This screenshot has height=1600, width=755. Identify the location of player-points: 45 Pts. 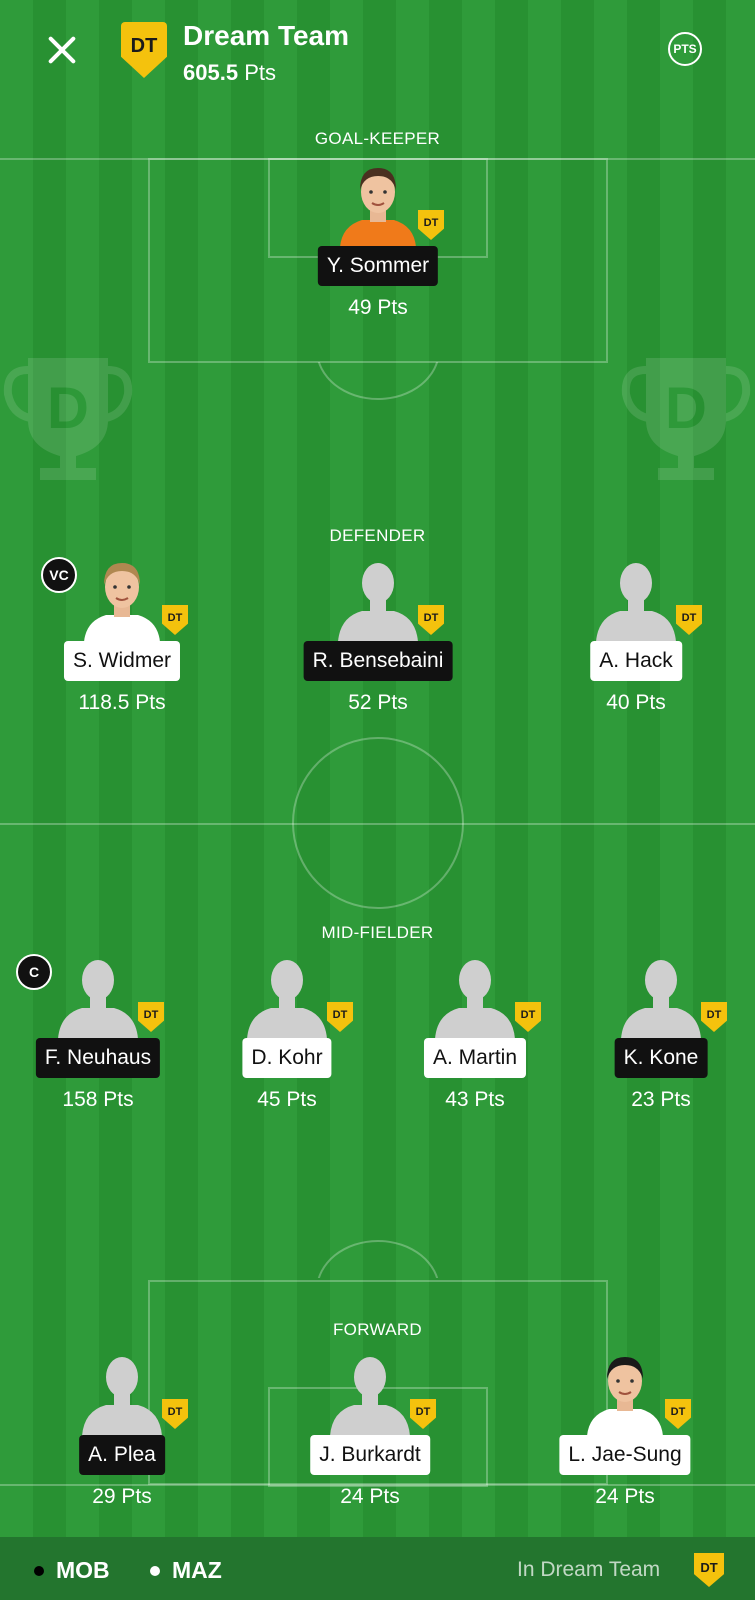
(287, 1099).